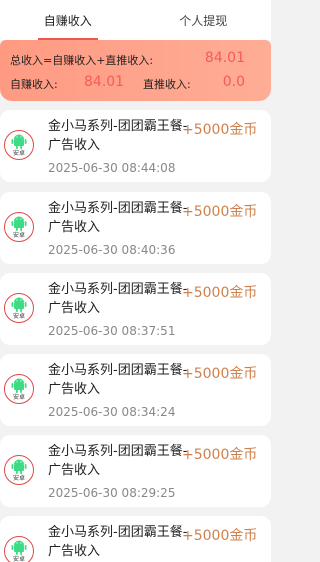 Image resolution: width=320 pixels, height=562 pixels. I want to click on tab-personal-withdraw: 个人提现, so click(204, 20).